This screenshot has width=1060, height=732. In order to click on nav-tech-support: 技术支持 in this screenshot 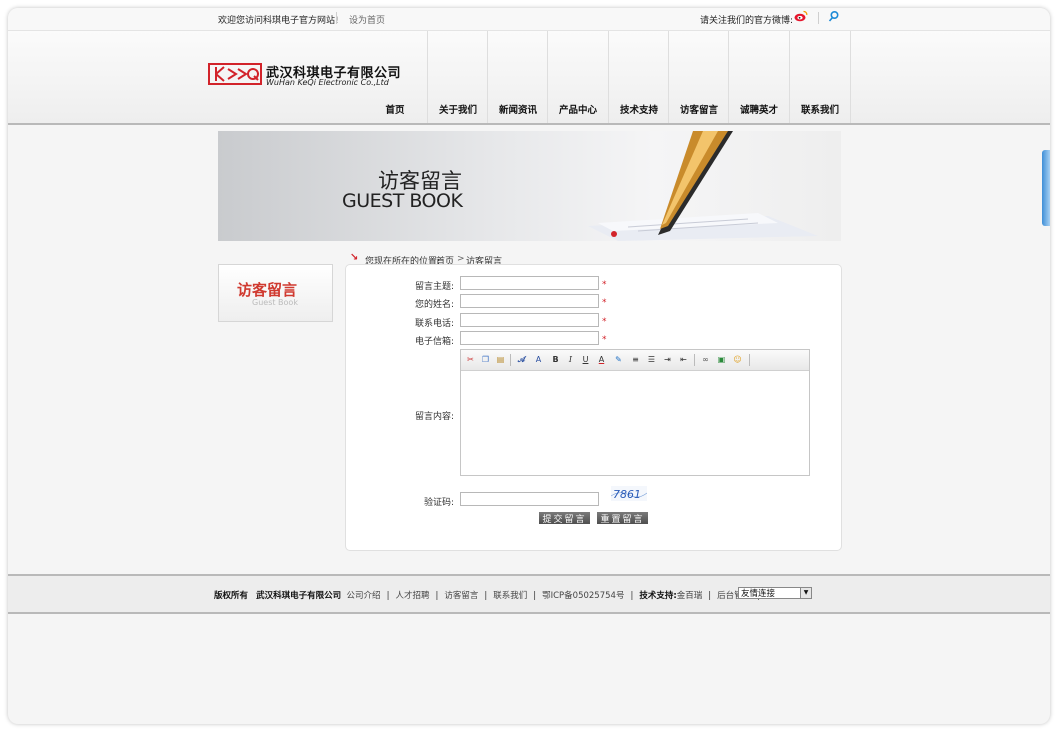, I will do `click(638, 77)`.